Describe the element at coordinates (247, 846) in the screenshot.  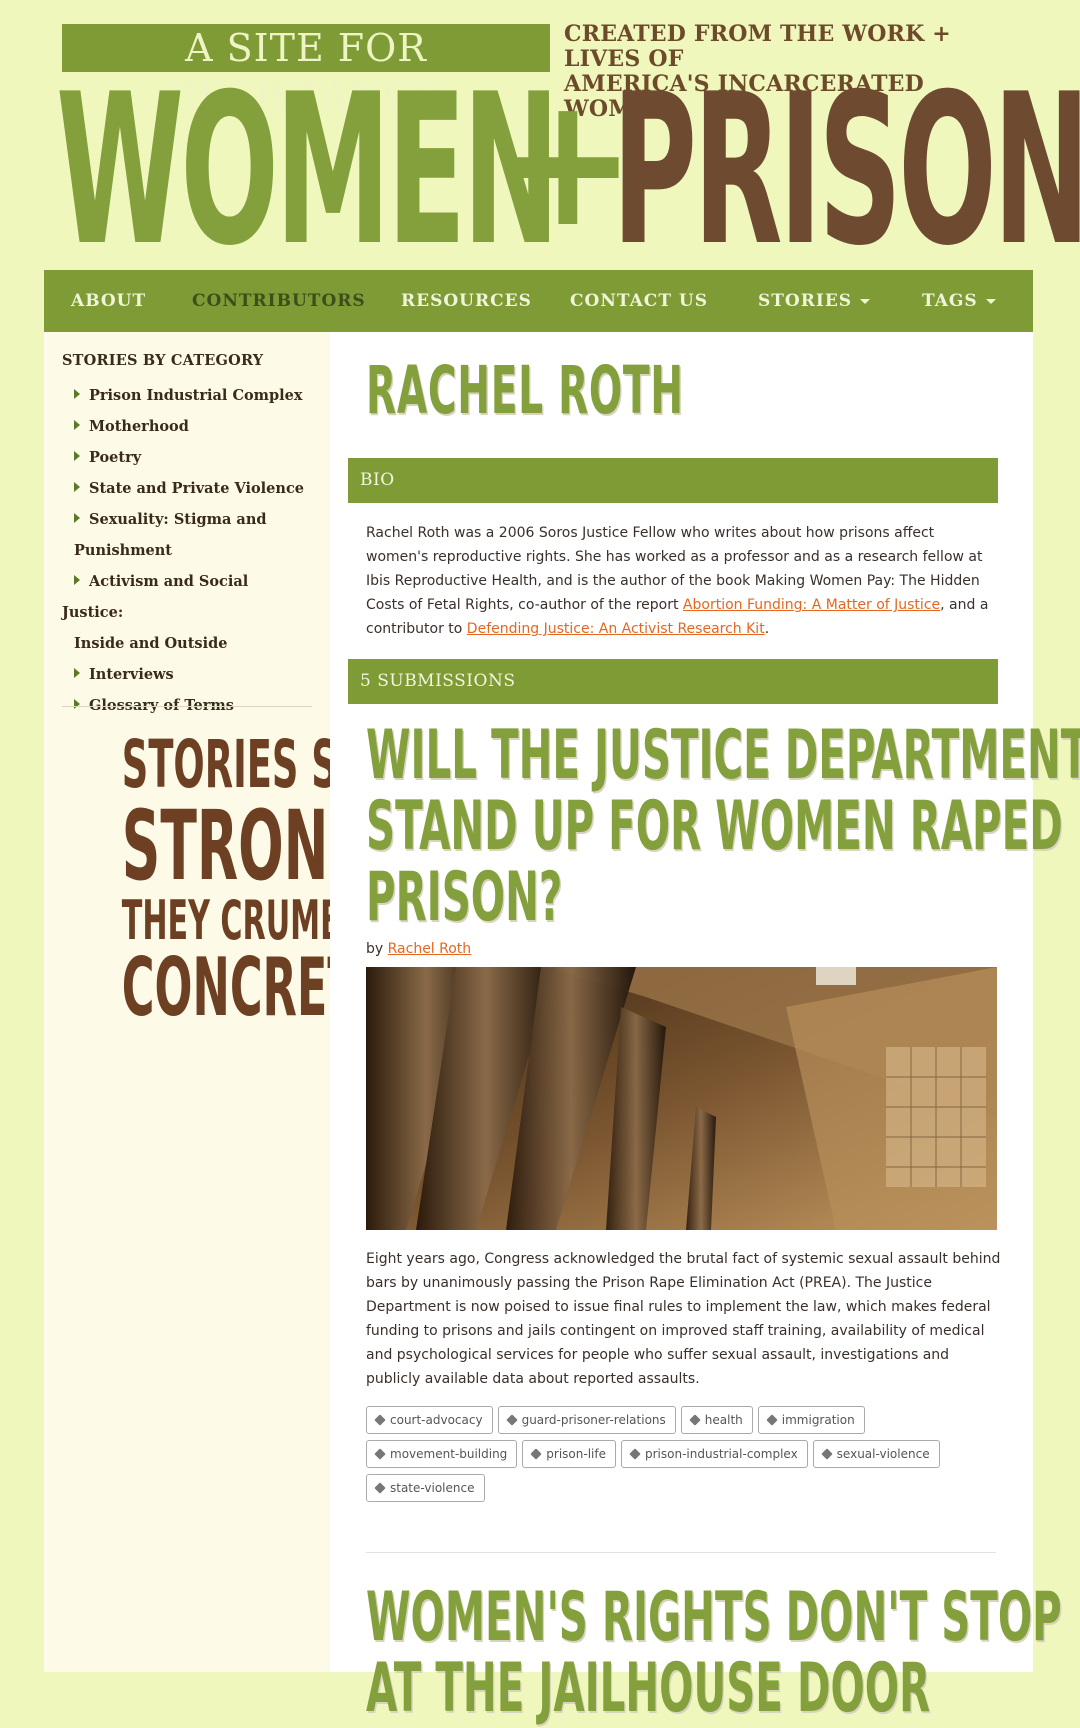
I see `slogan-line: STRONG` at that location.